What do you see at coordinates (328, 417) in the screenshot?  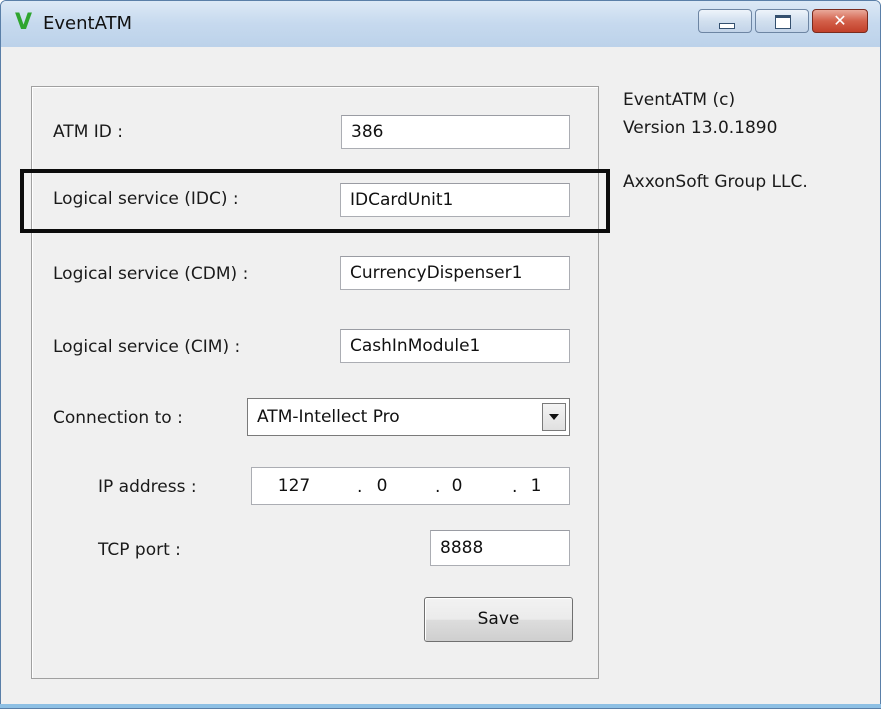 I see `connection-selected-value: ATM-Intellect Pro` at bounding box center [328, 417].